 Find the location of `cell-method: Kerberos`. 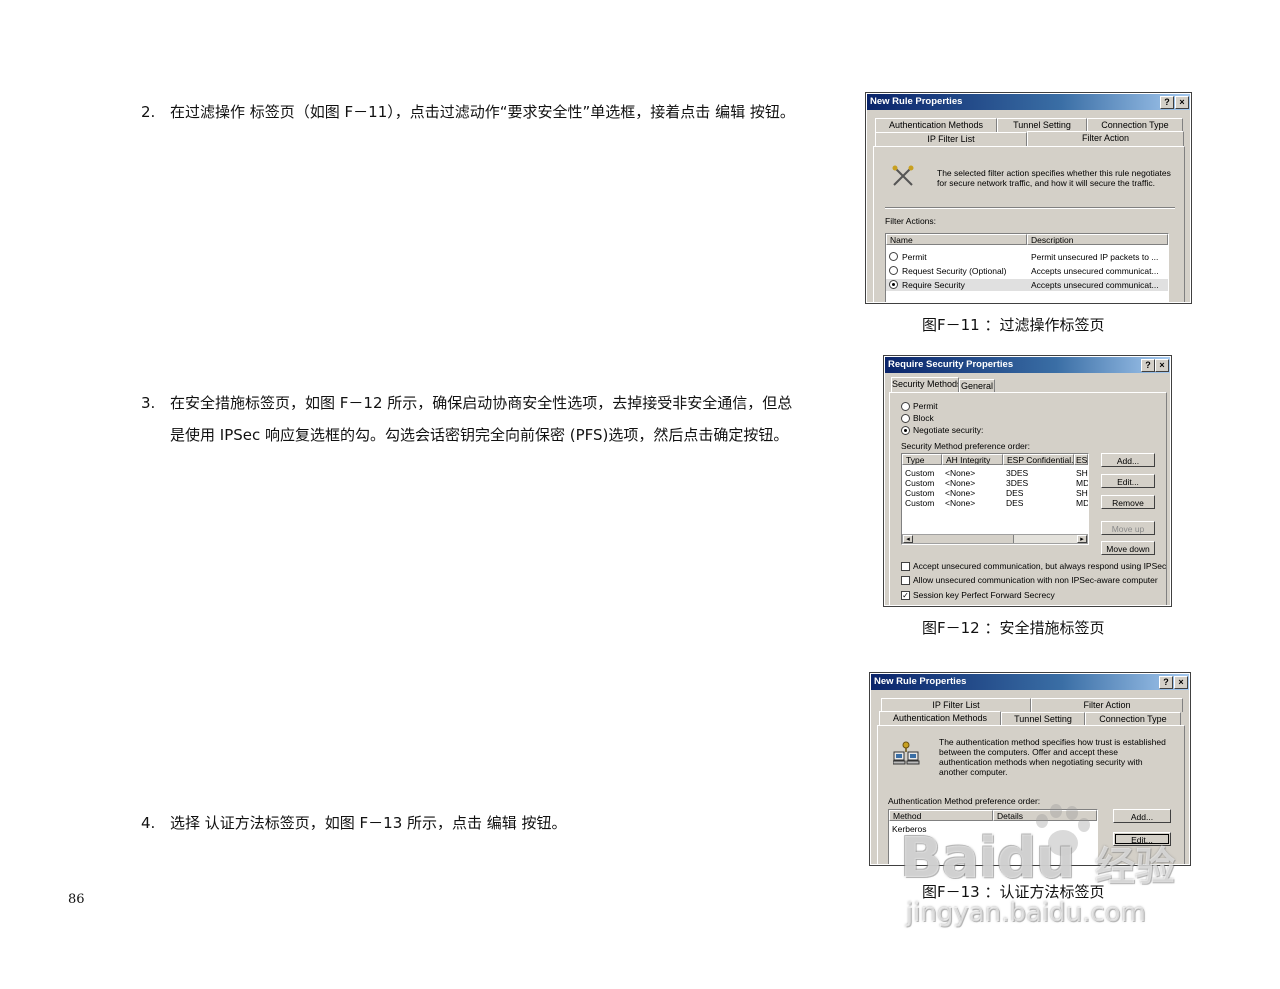

cell-method: Kerberos is located at coordinates (909, 829).